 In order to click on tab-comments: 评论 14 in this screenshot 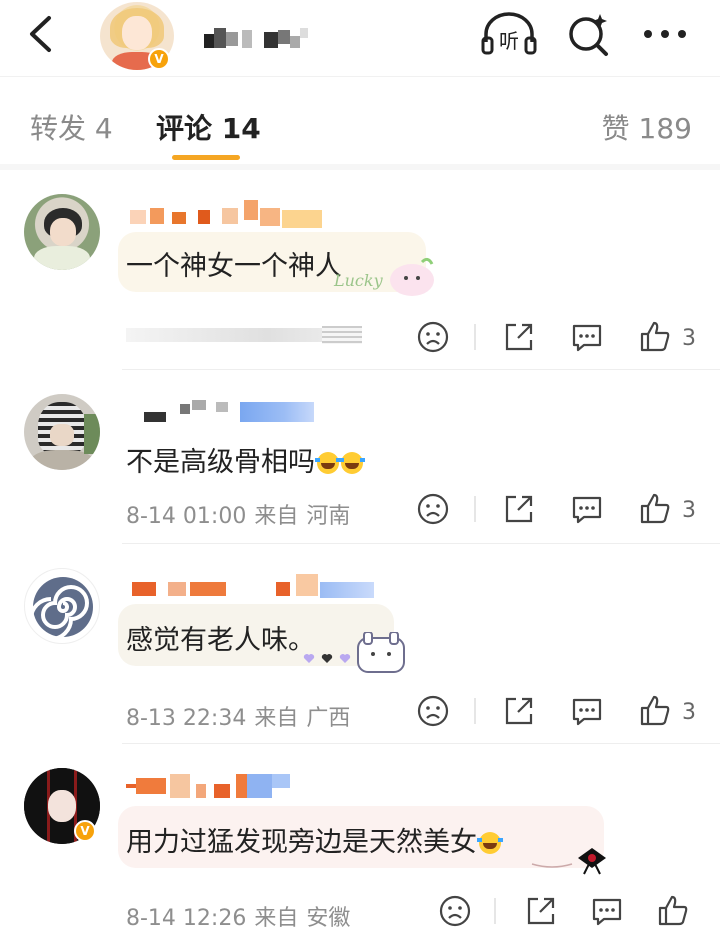, I will do `click(208, 127)`.